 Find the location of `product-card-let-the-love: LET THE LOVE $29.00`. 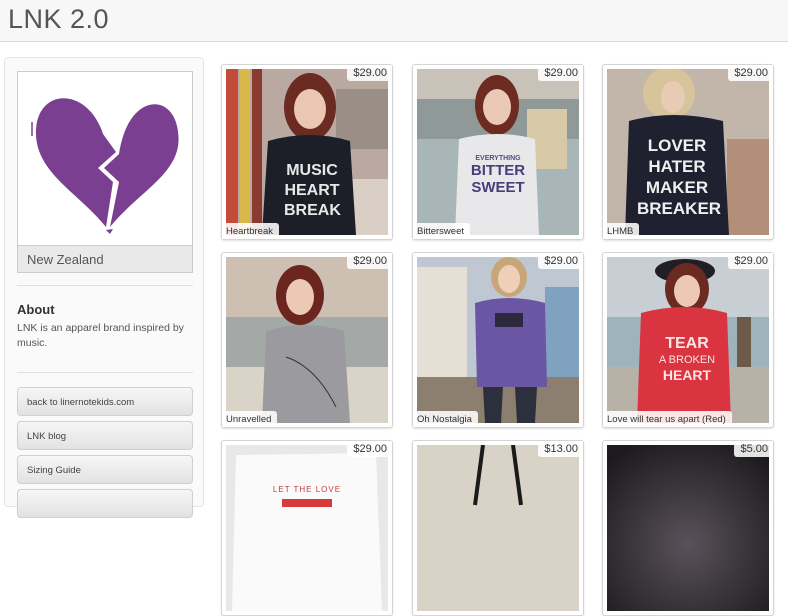

product-card-let-the-love: LET THE LOVE $29.00 is located at coordinates (307, 528).